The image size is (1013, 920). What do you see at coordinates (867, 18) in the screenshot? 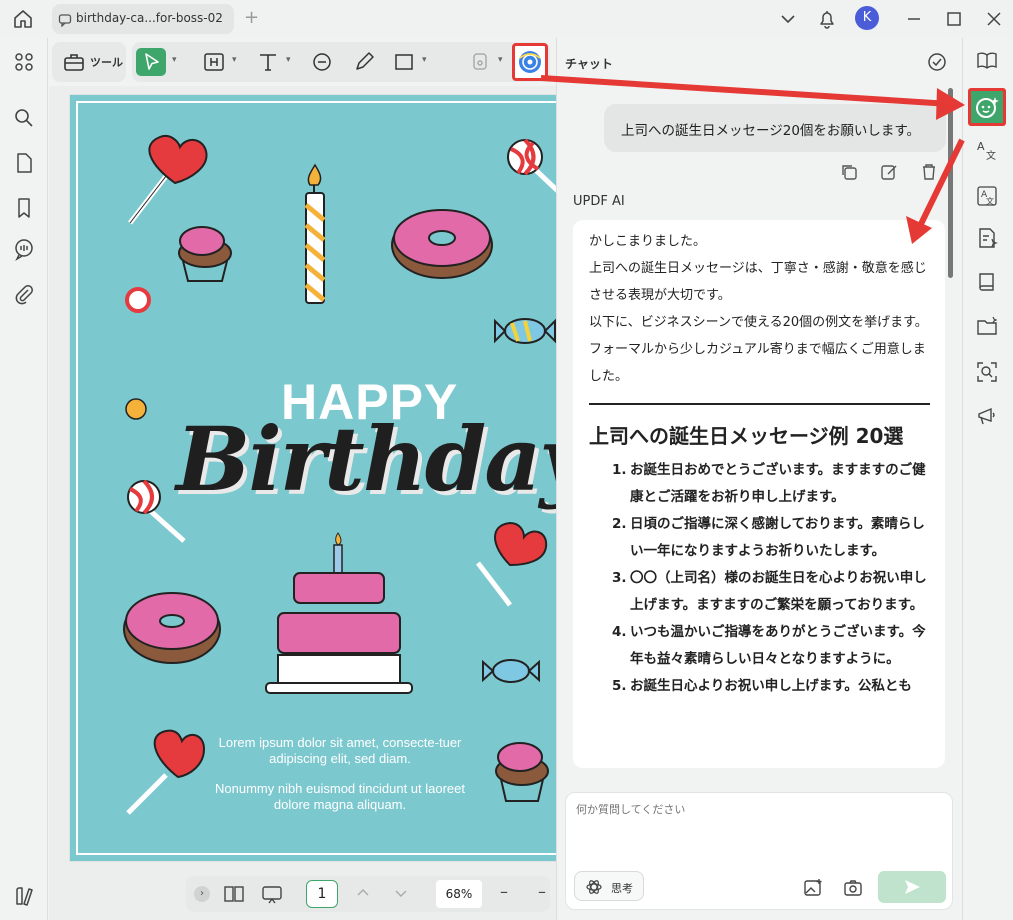
I see `avatar: K` at bounding box center [867, 18].